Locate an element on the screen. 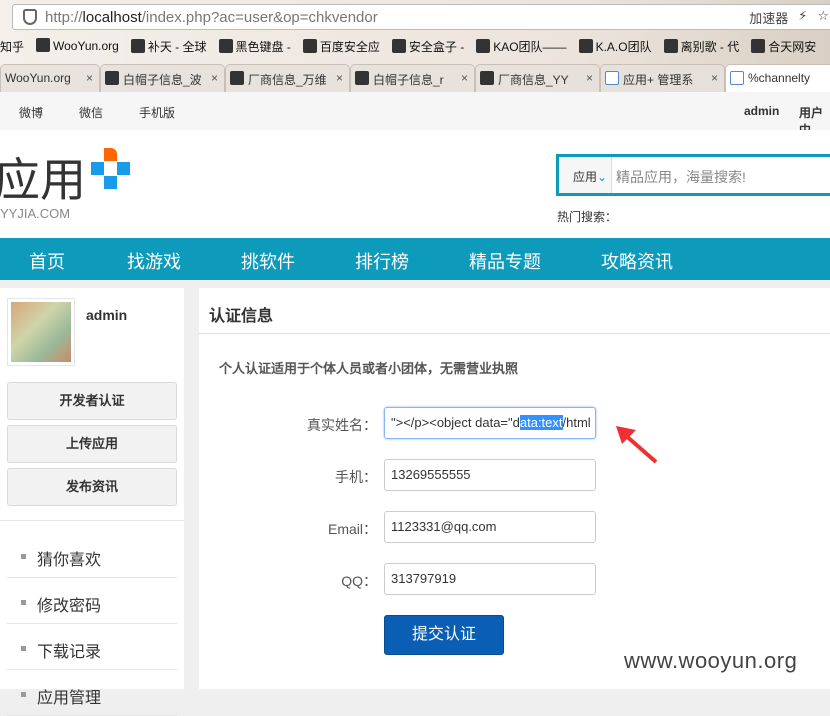 This screenshot has width=830, height=716. top-bar: 微博 微信 手机版 admin 用户中 is located at coordinates (415, 114).